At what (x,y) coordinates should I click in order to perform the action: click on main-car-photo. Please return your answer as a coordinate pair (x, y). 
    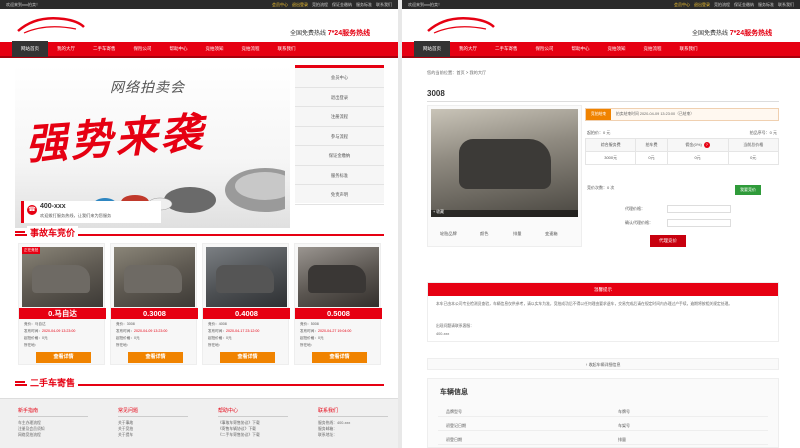
    Looking at the image, I should click on (504, 163).